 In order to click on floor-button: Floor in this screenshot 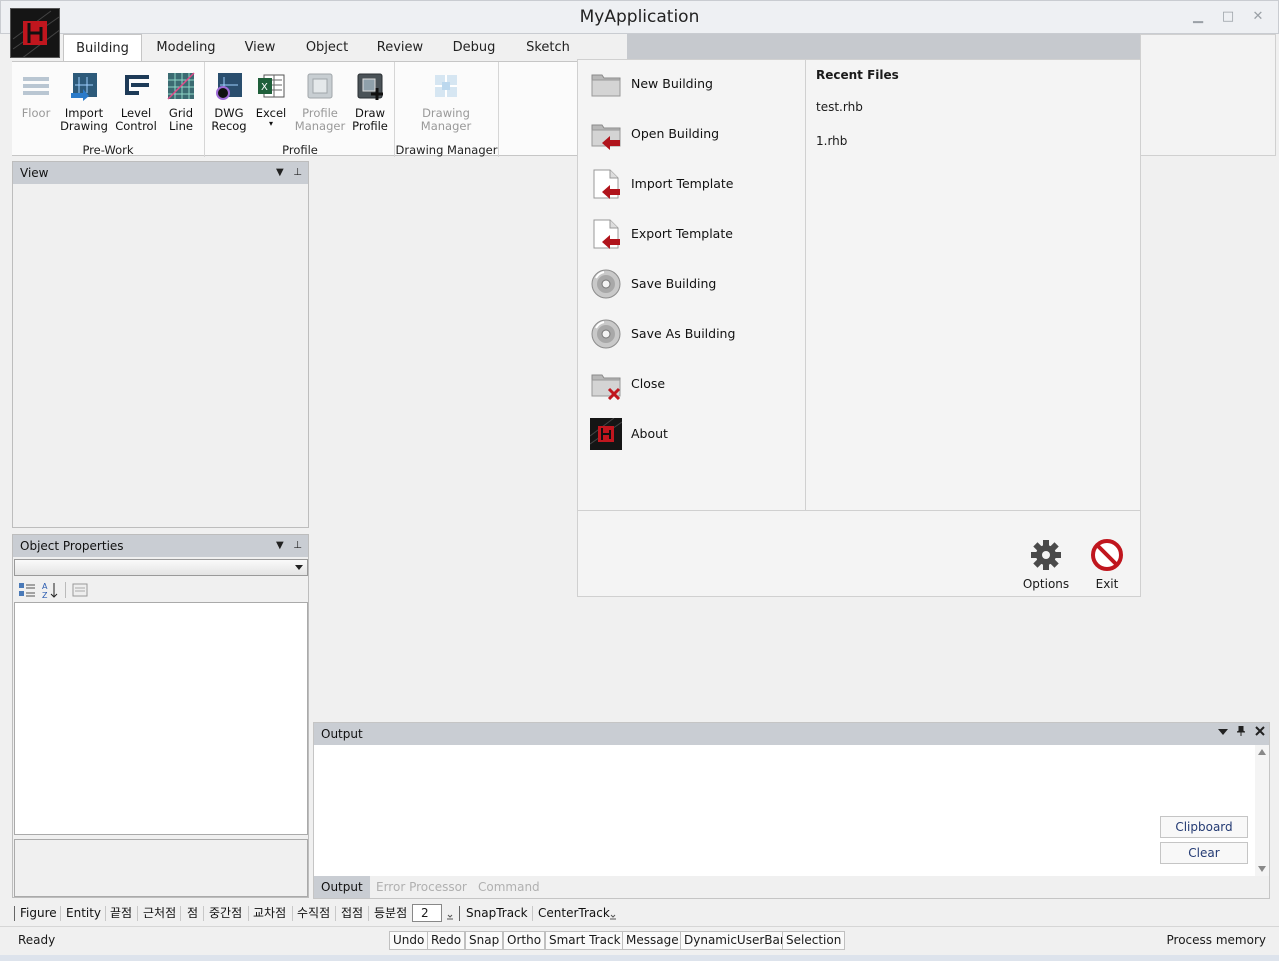, I will do `click(36, 95)`.